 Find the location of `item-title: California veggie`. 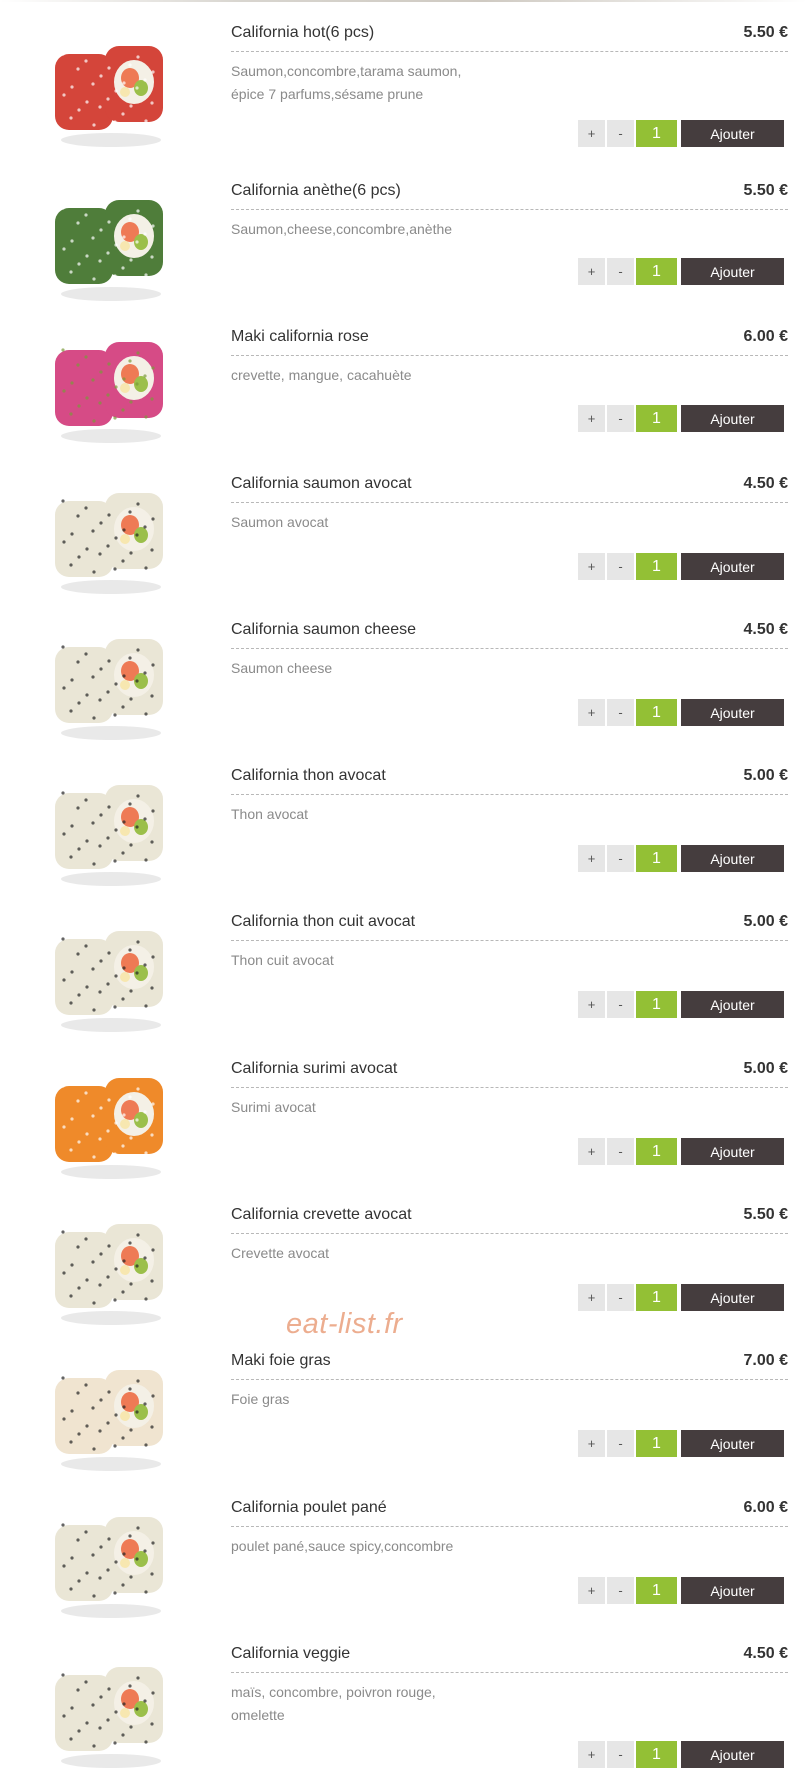

item-title: California veggie is located at coordinates (291, 1653).